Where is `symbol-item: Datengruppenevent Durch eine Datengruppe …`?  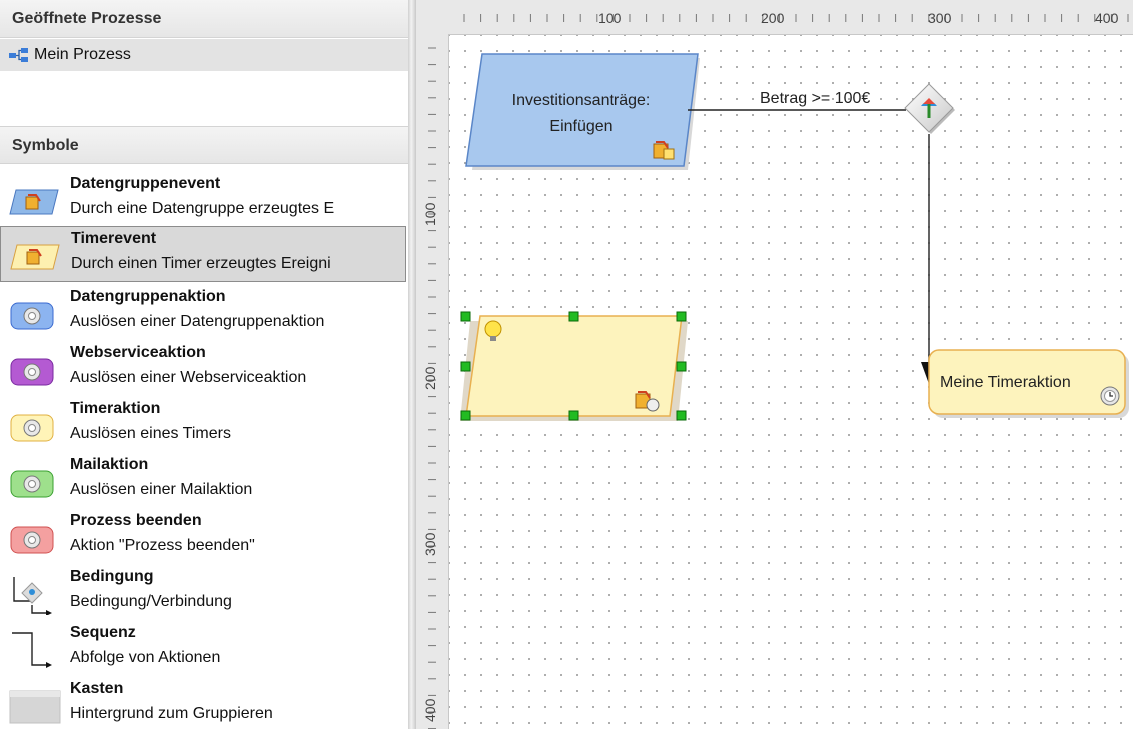 symbol-item: Datengruppenevent Durch eine Datengruppe … is located at coordinates (203, 200).